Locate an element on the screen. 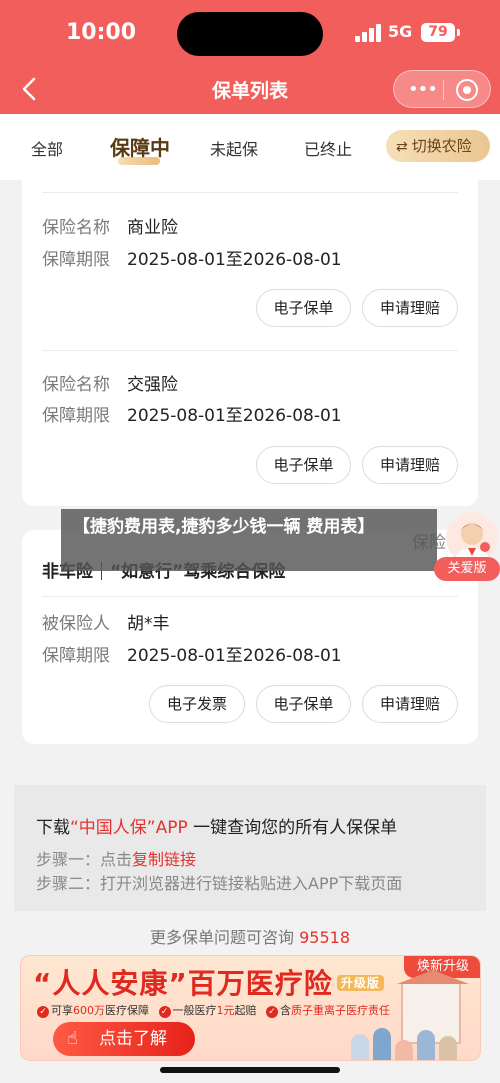 This screenshot has width=500, height=1083. learn-more-button: ☝ 点击了解 is located at coordinates (124, 1039).